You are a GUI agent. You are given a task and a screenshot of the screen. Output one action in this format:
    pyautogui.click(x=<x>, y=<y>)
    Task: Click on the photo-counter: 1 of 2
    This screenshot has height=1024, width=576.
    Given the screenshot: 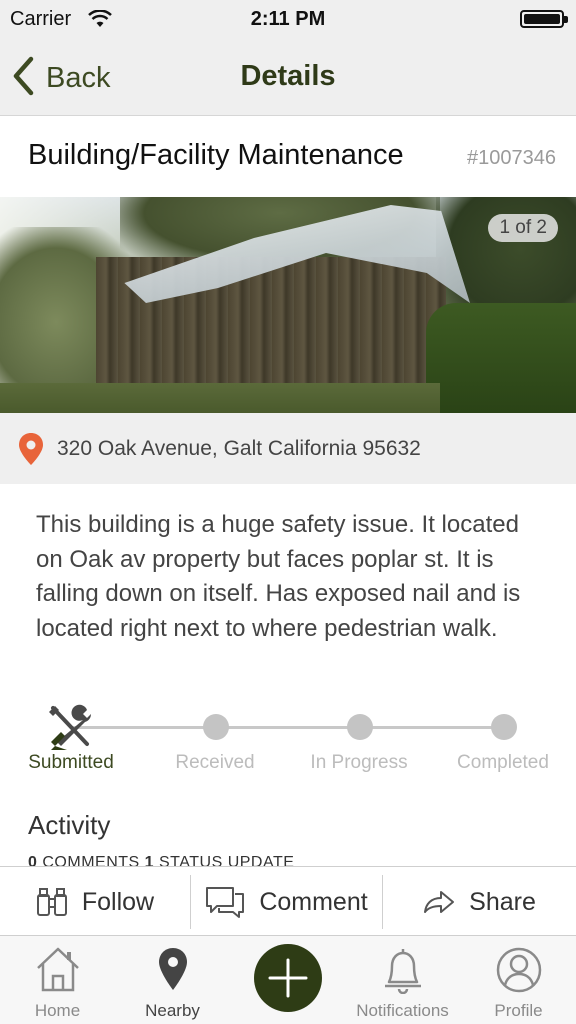 What is the action you would take?
    pyautogui.click(x=523, y=228)
    